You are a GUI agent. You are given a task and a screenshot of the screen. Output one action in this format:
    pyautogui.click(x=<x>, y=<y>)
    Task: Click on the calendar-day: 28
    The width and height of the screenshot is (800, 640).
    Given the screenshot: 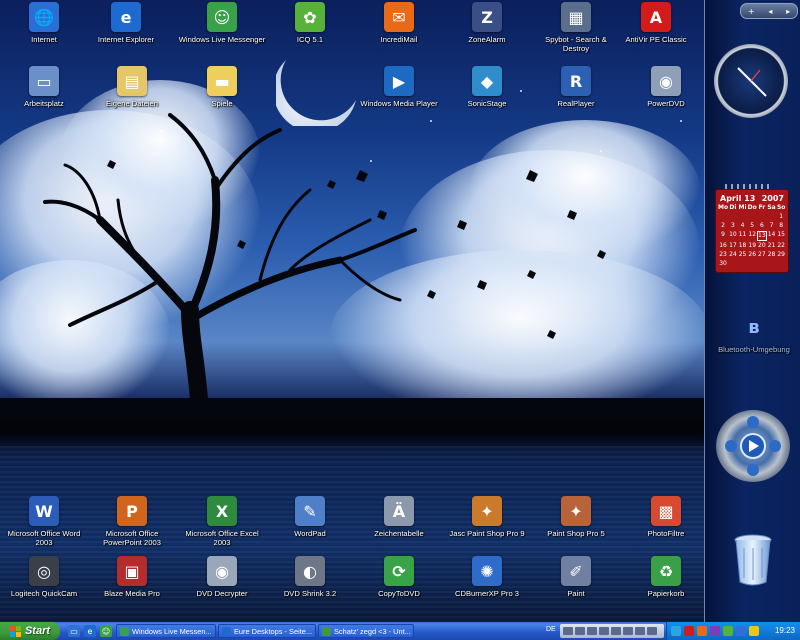 What is the action you would take?
    pyautogui.click(x=772, y=255)
    